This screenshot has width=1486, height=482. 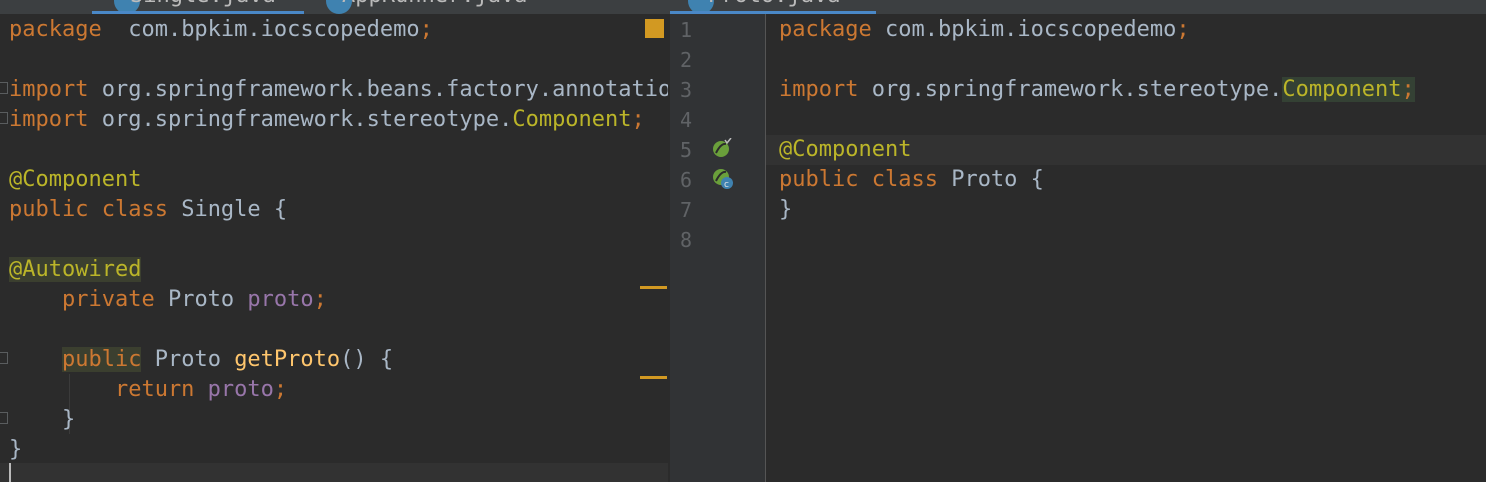 What do you see at coordinates (774, 4) in the screenshot?
I see `tab-label: Proto.java` at bounding box center [774, 4].